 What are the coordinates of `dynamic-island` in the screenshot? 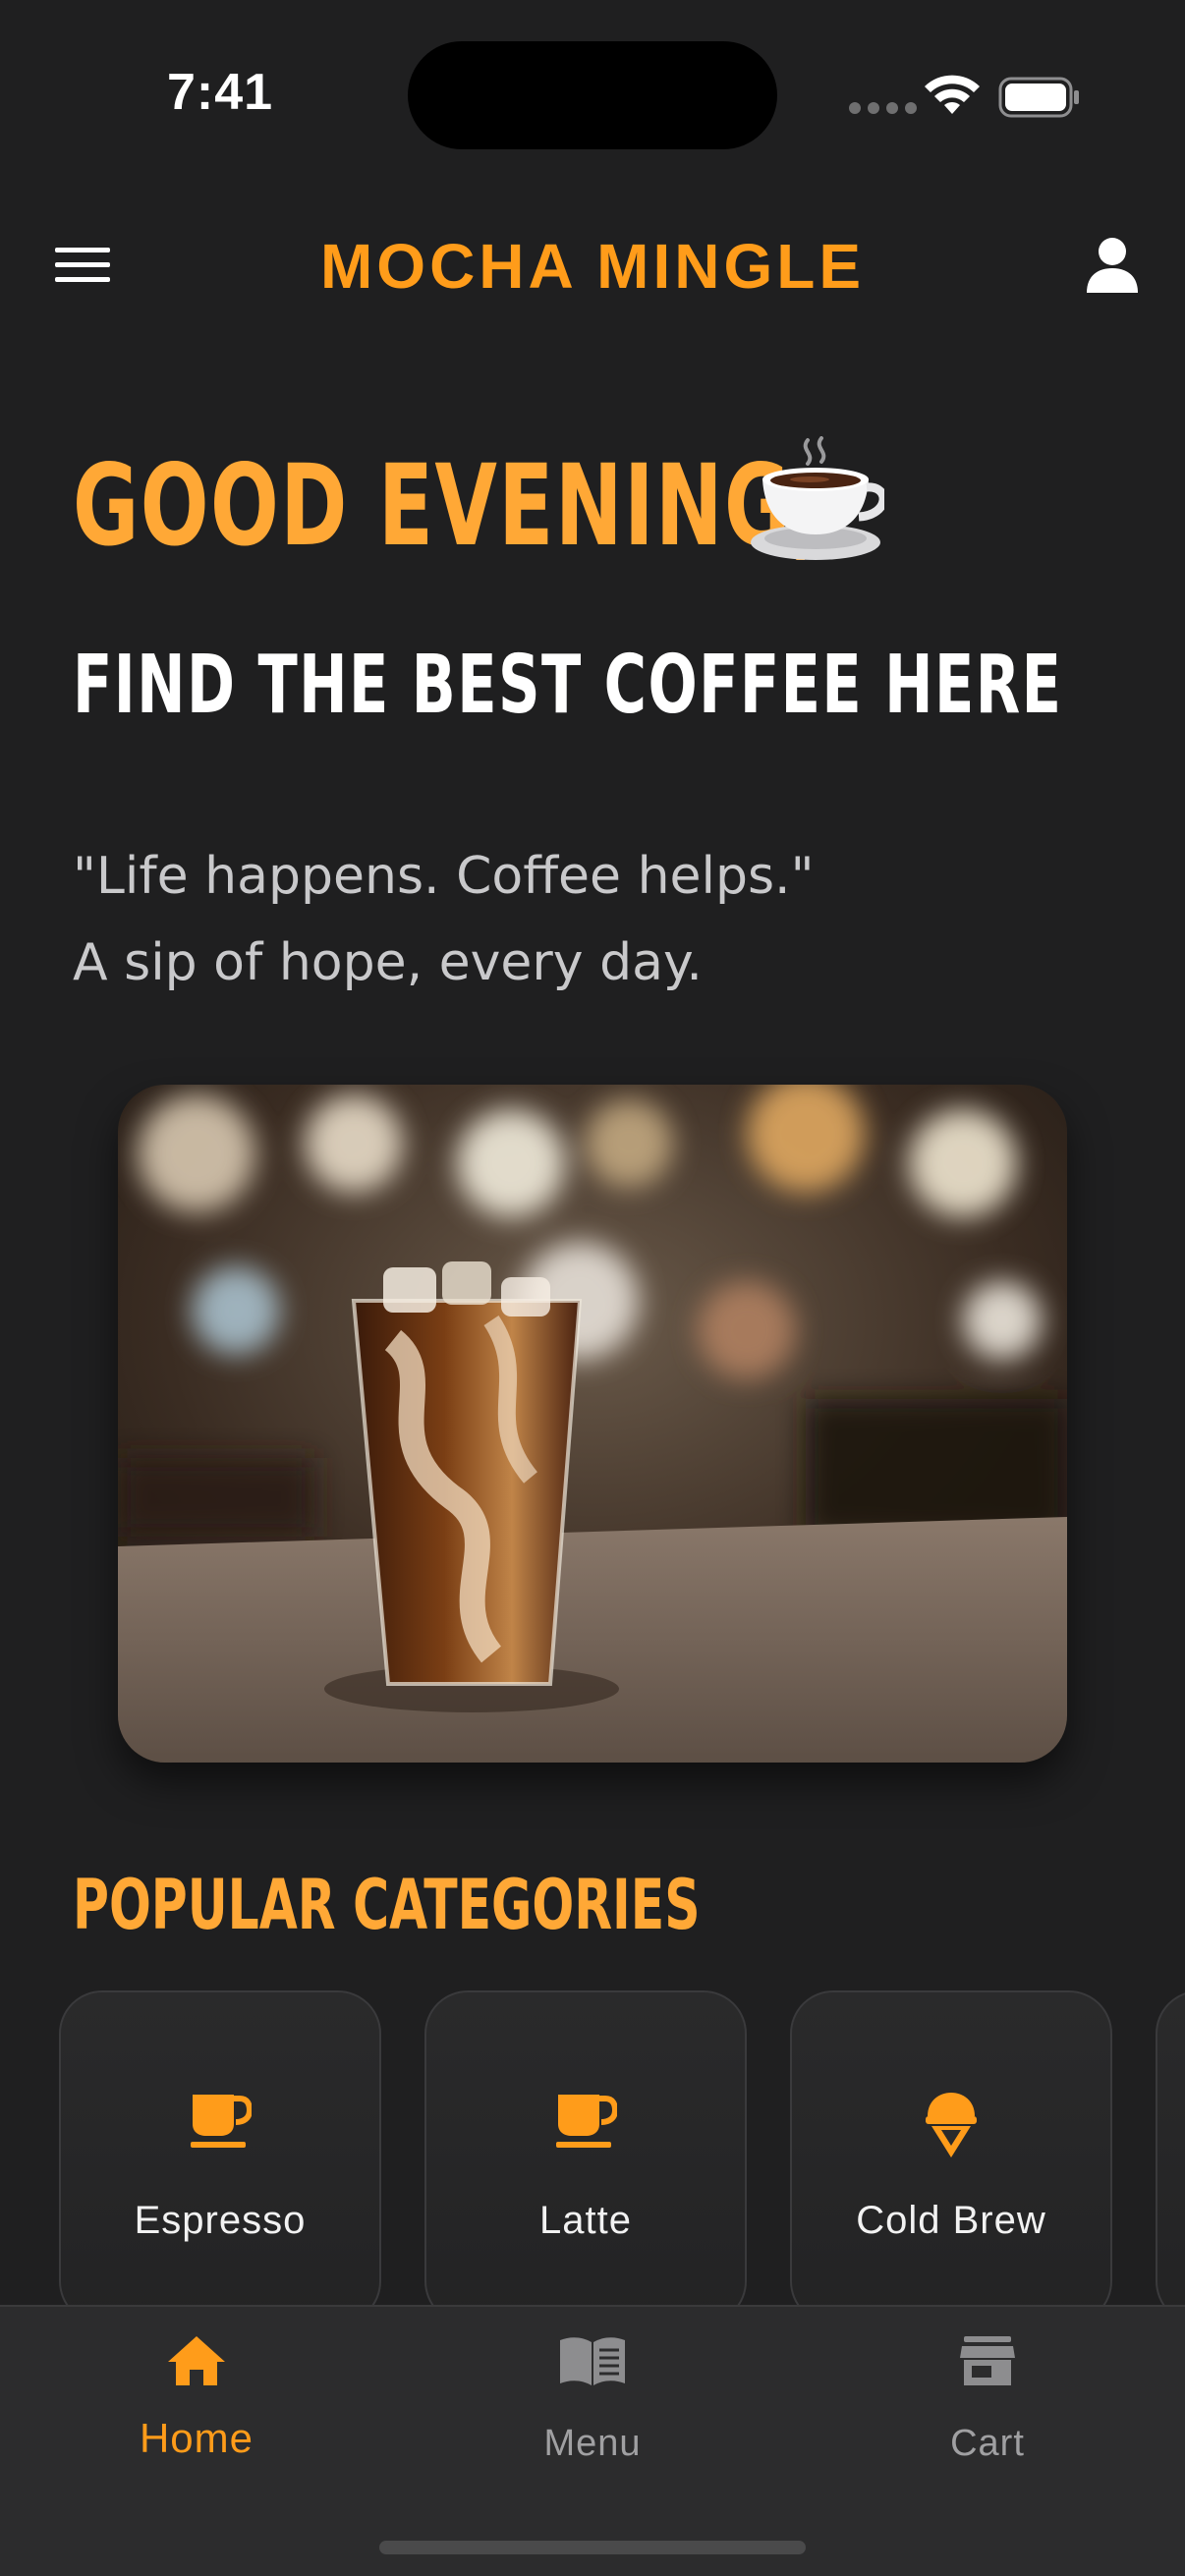 It's located at (592, 95).